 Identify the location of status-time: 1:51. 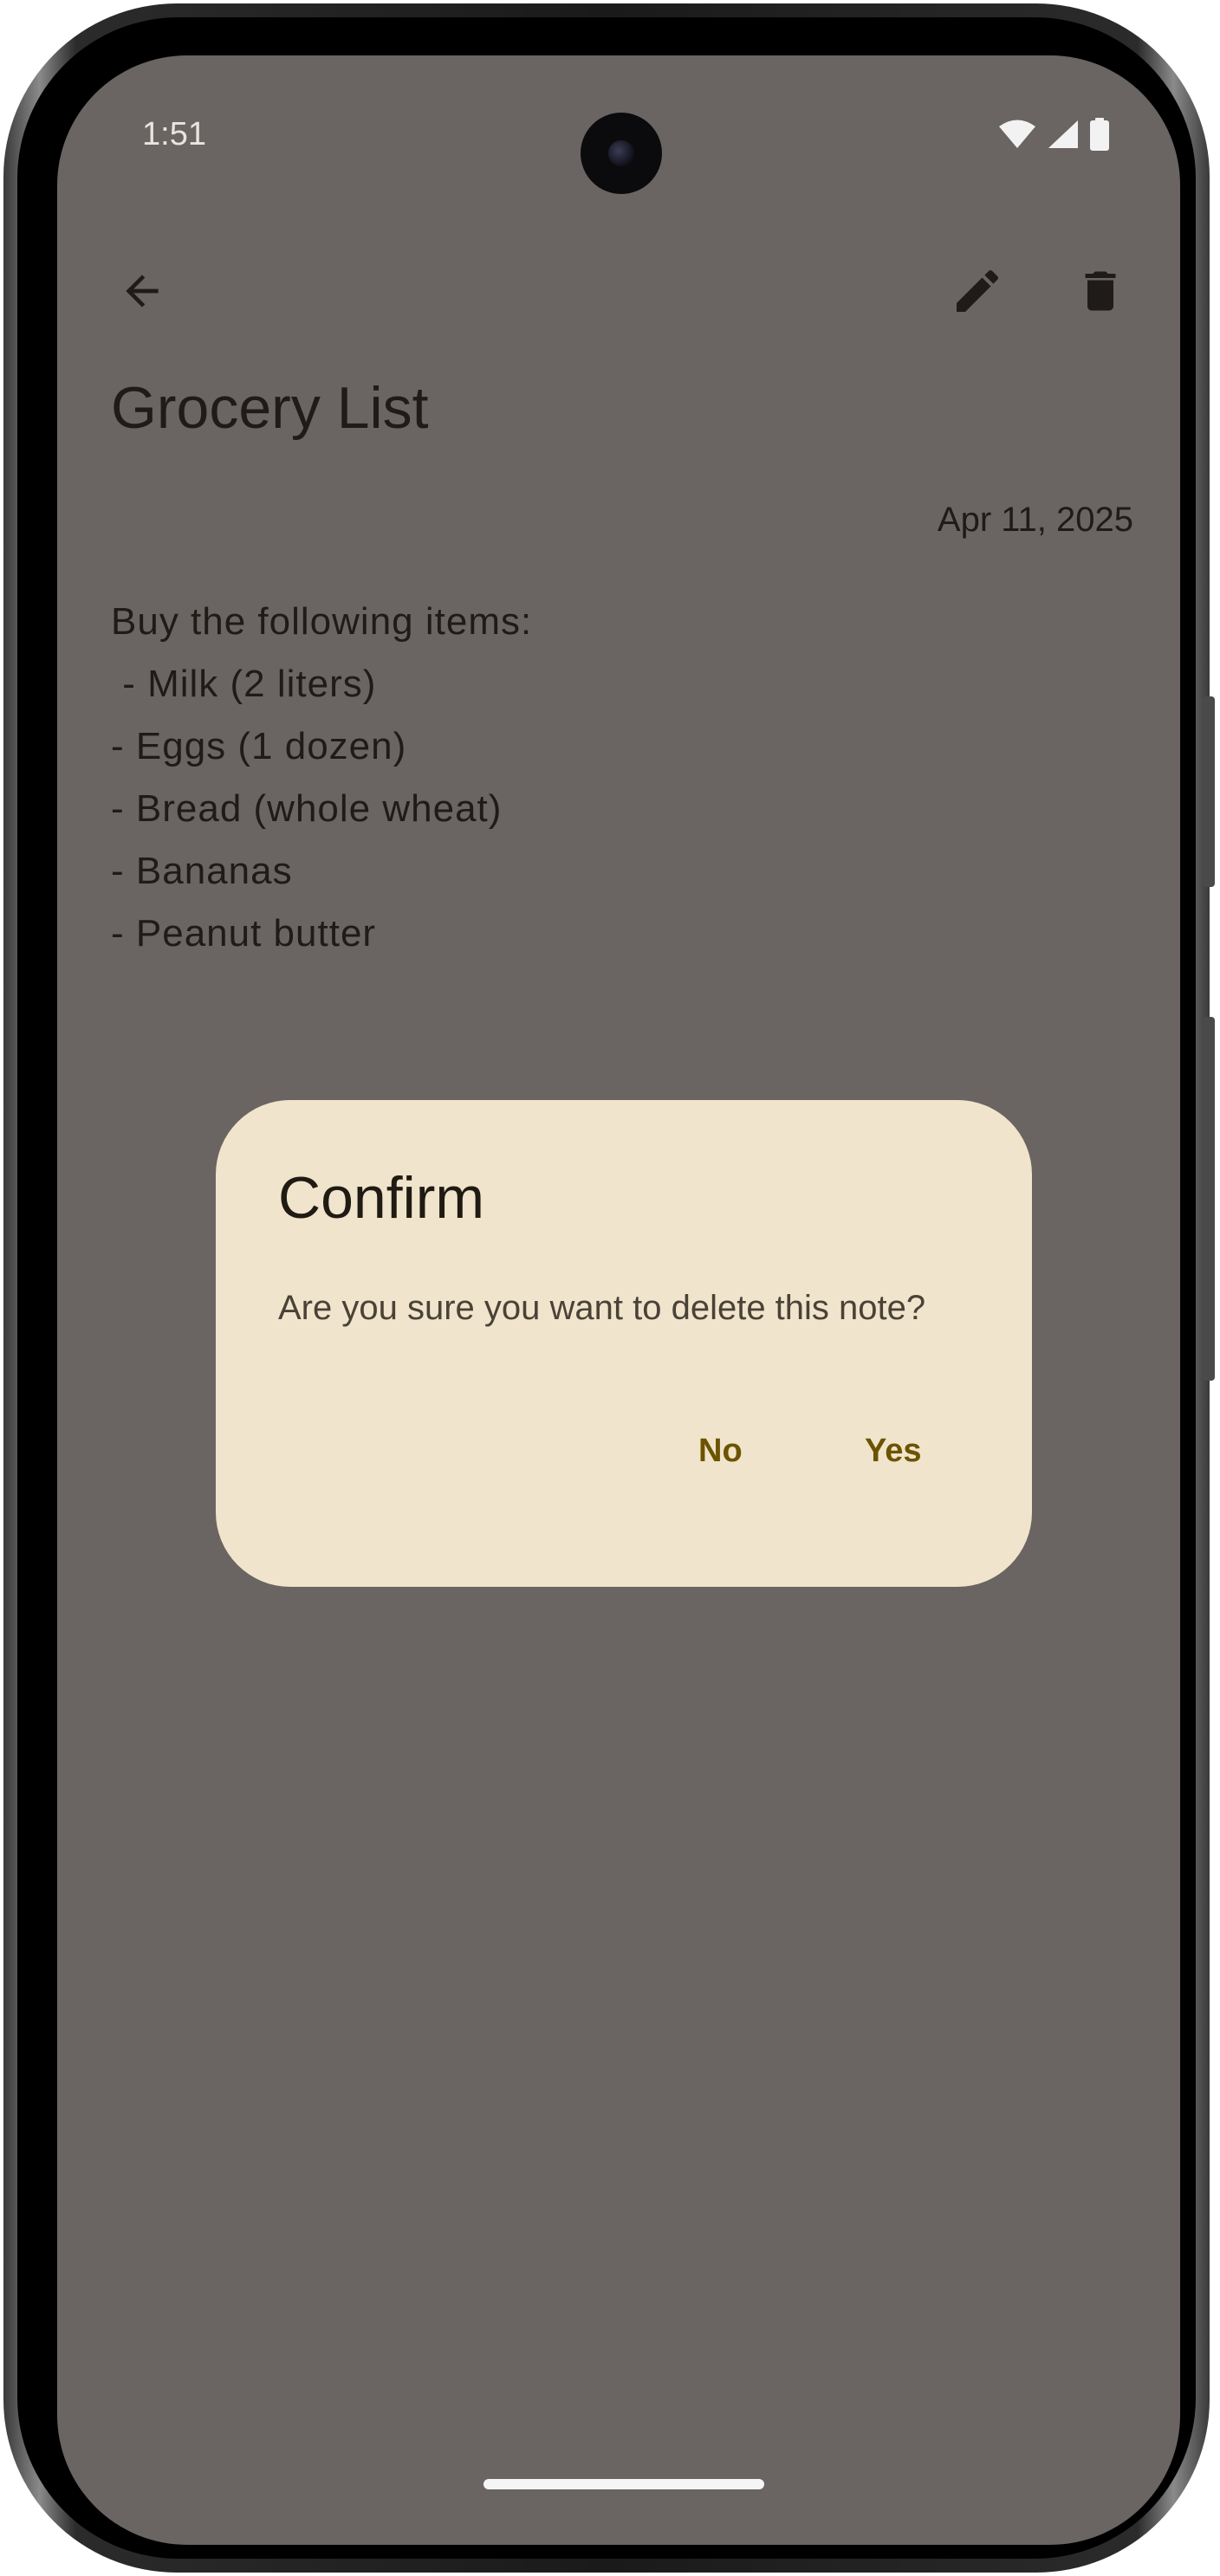
(174, 134).